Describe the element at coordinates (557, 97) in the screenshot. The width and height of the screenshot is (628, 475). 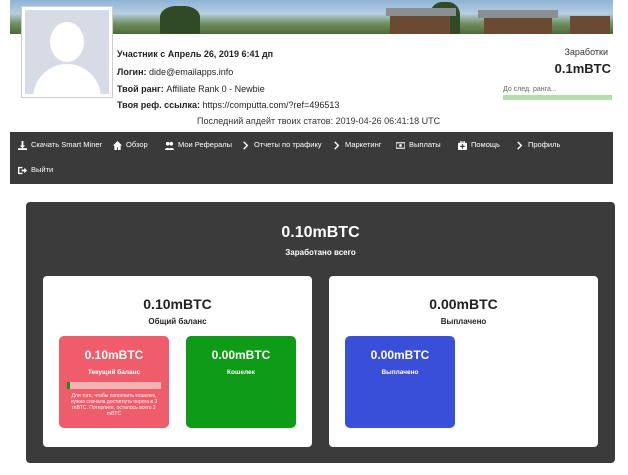
I see `rank-progress-bar` at that location.